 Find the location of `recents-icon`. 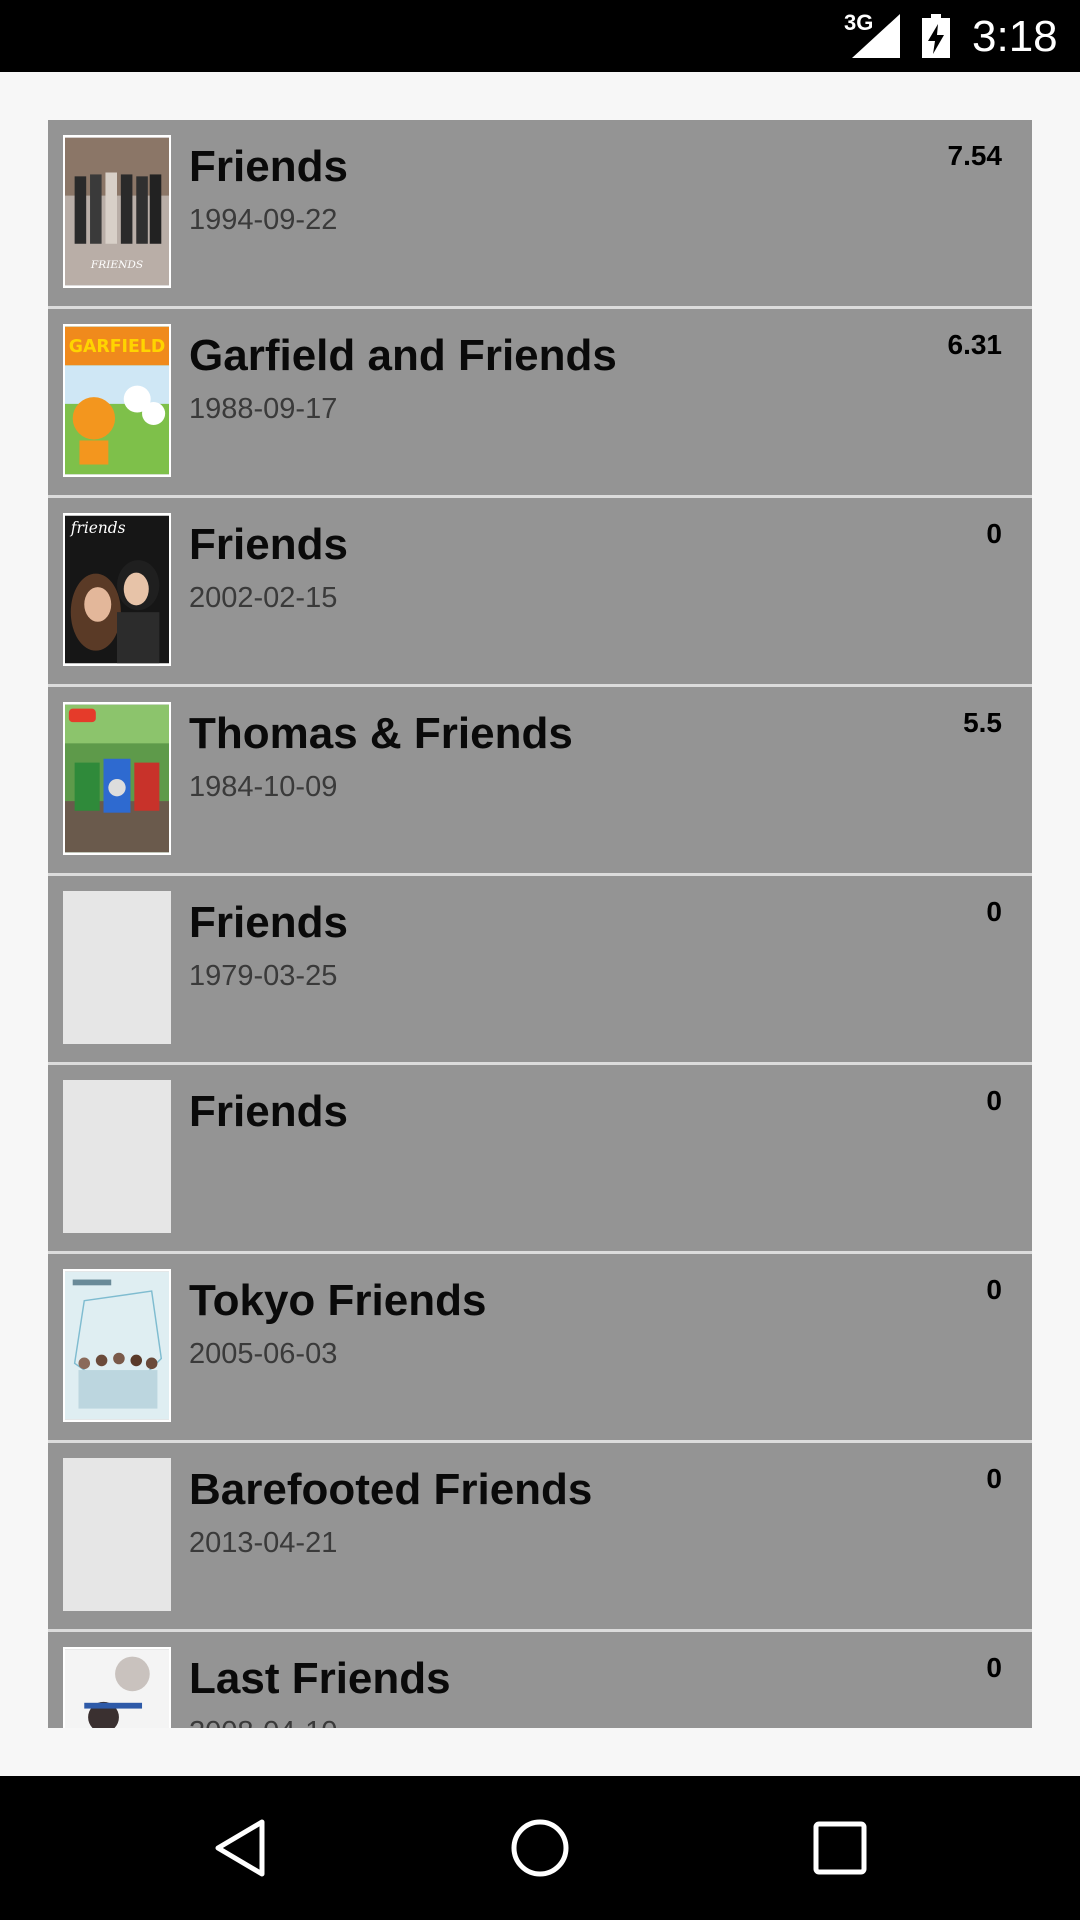

recents-icon is located at coordinates (840, 1848).